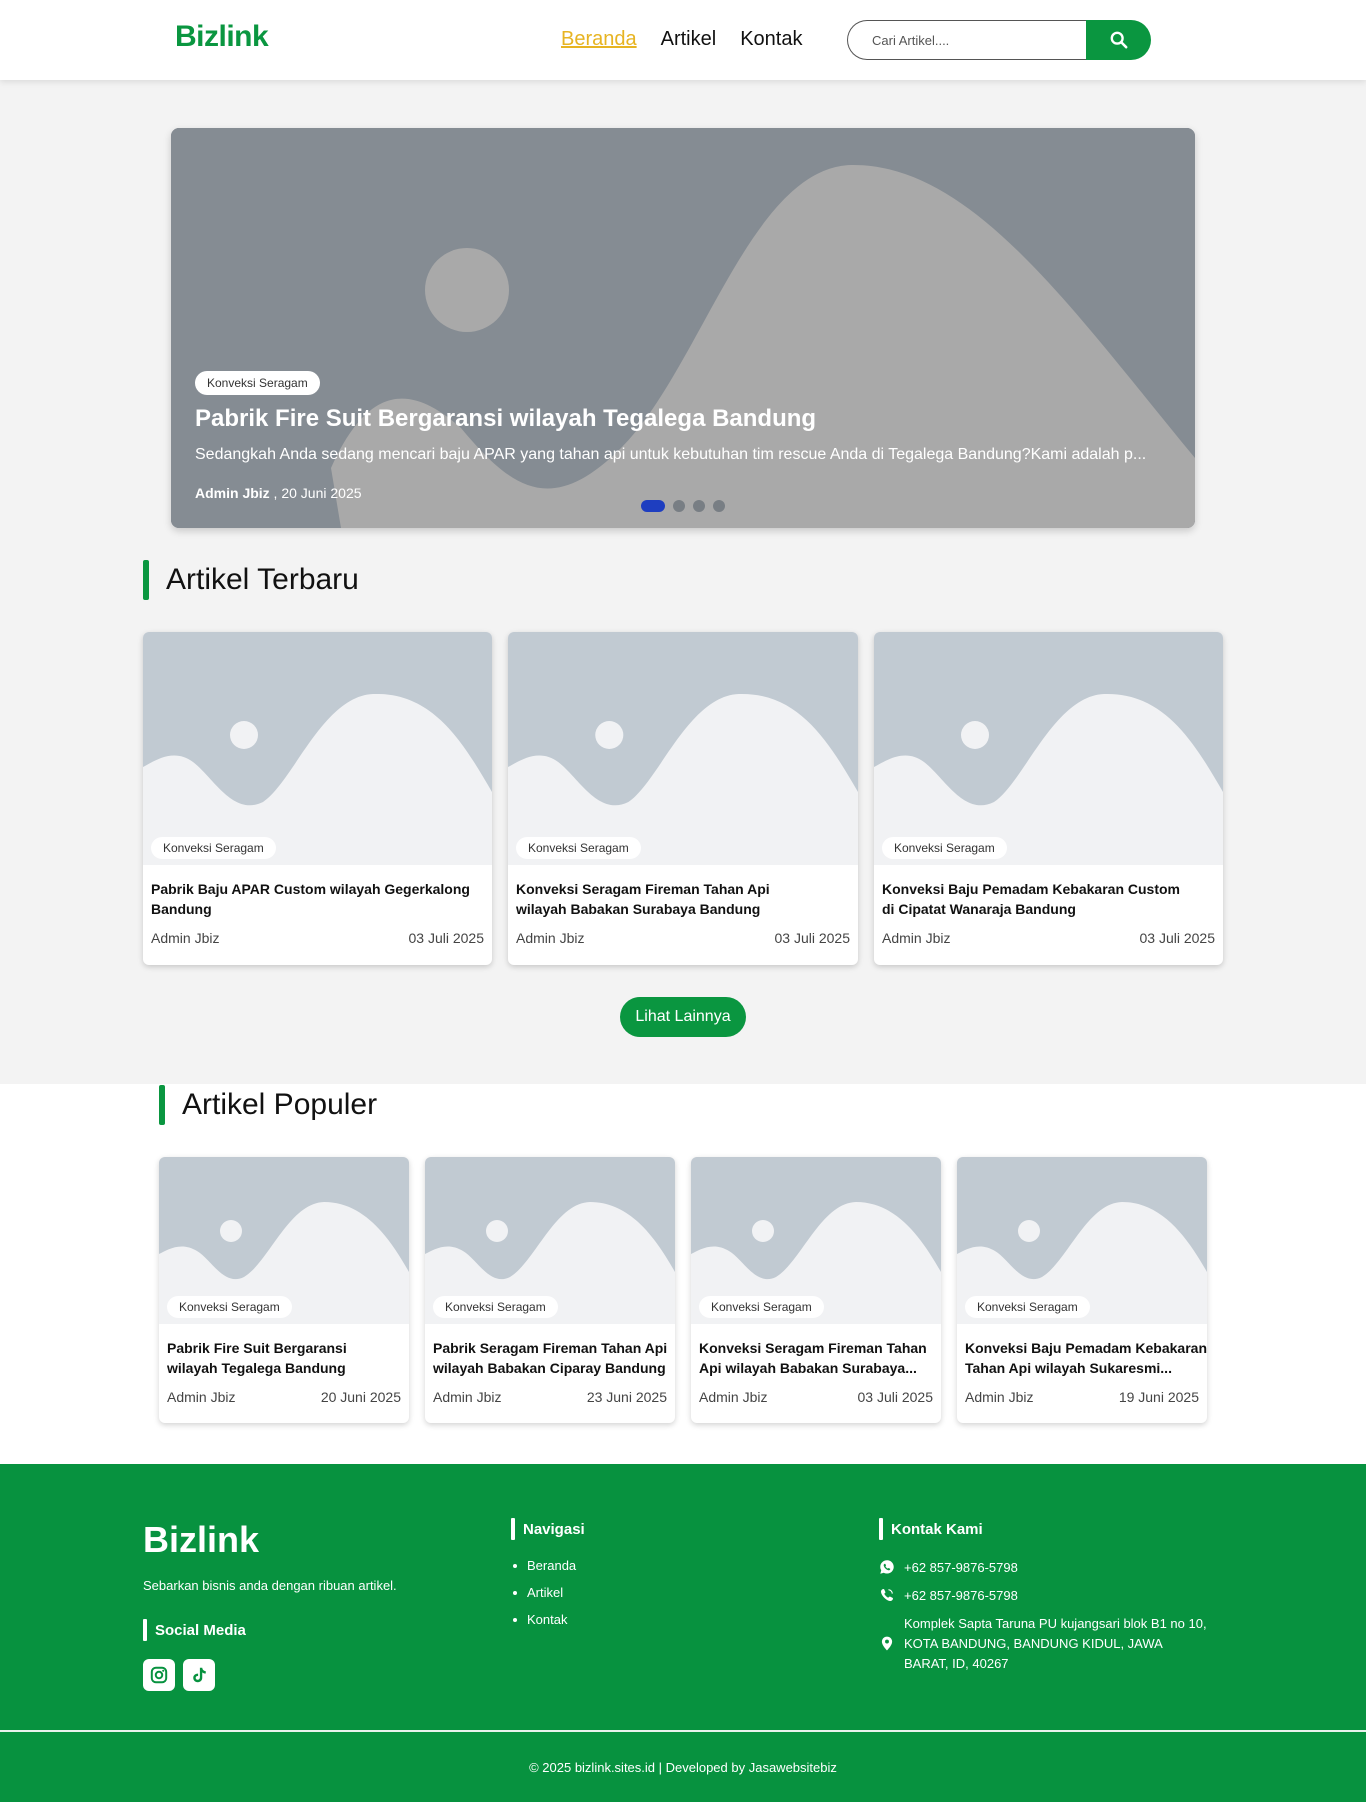 The image size is (1366, 1802). I want to click on card-title-line: Konveksi Seragam Fireman Tahan, so click(813, 1348).